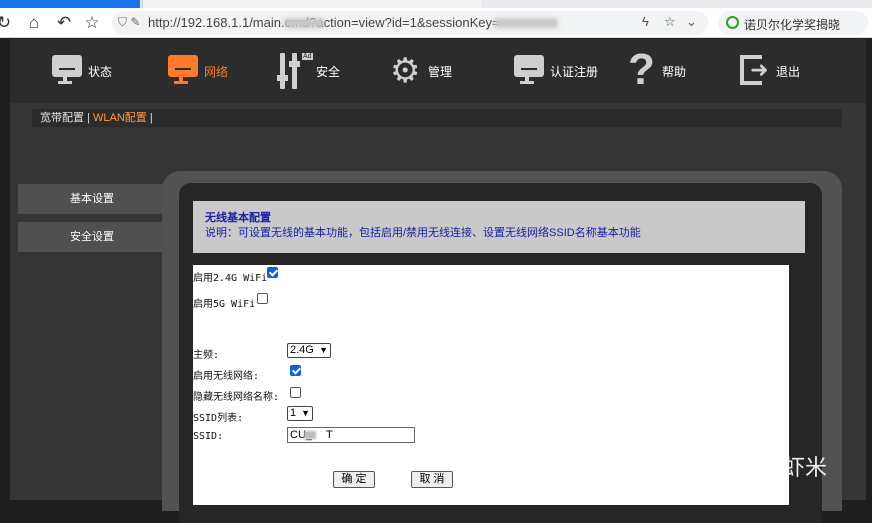 The height and width of the screenshot is (523, 872). I want to click on ssid-list-label: SSID列表:, so click(218, 418).